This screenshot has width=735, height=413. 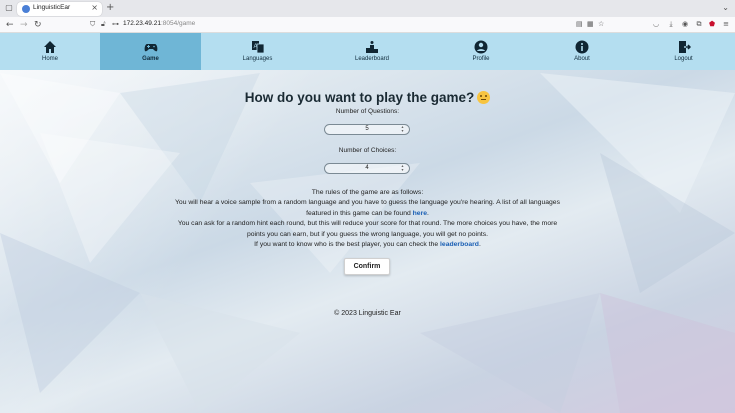 What do you see at coordinates (479, 245) in the screenshot?
I see `rules-p3-end: .` at bounding box center [479, 245].